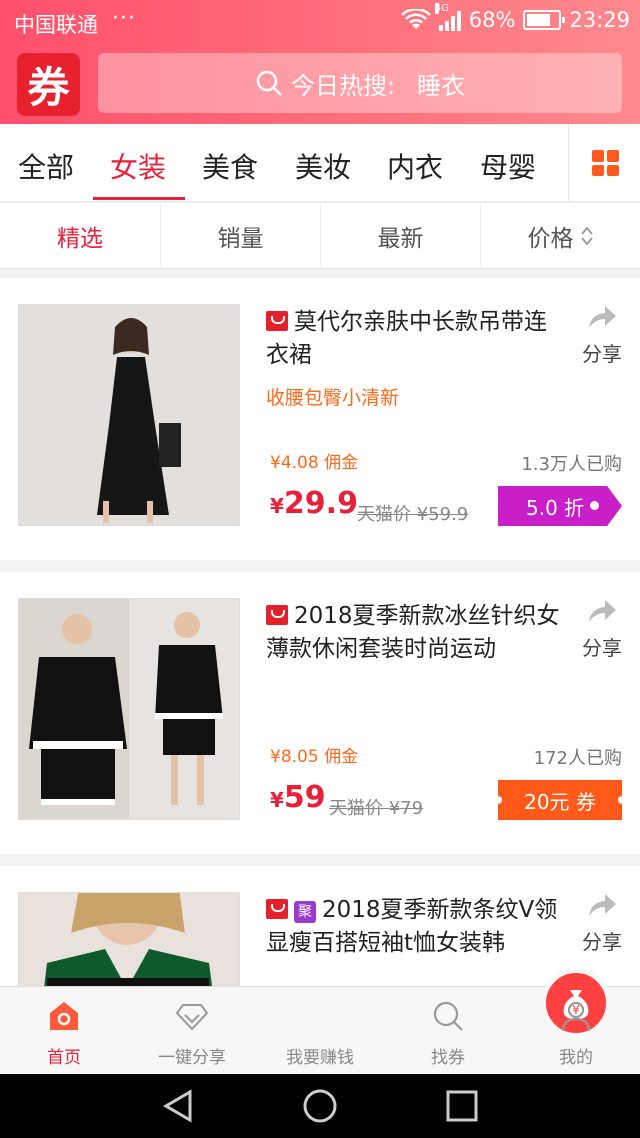 The width and height of the screenshot is (640, 1138). What do you see at coordinates (177, 1106) in the screenshot?
I see `back-icon` at bounding box center [177, 1106].